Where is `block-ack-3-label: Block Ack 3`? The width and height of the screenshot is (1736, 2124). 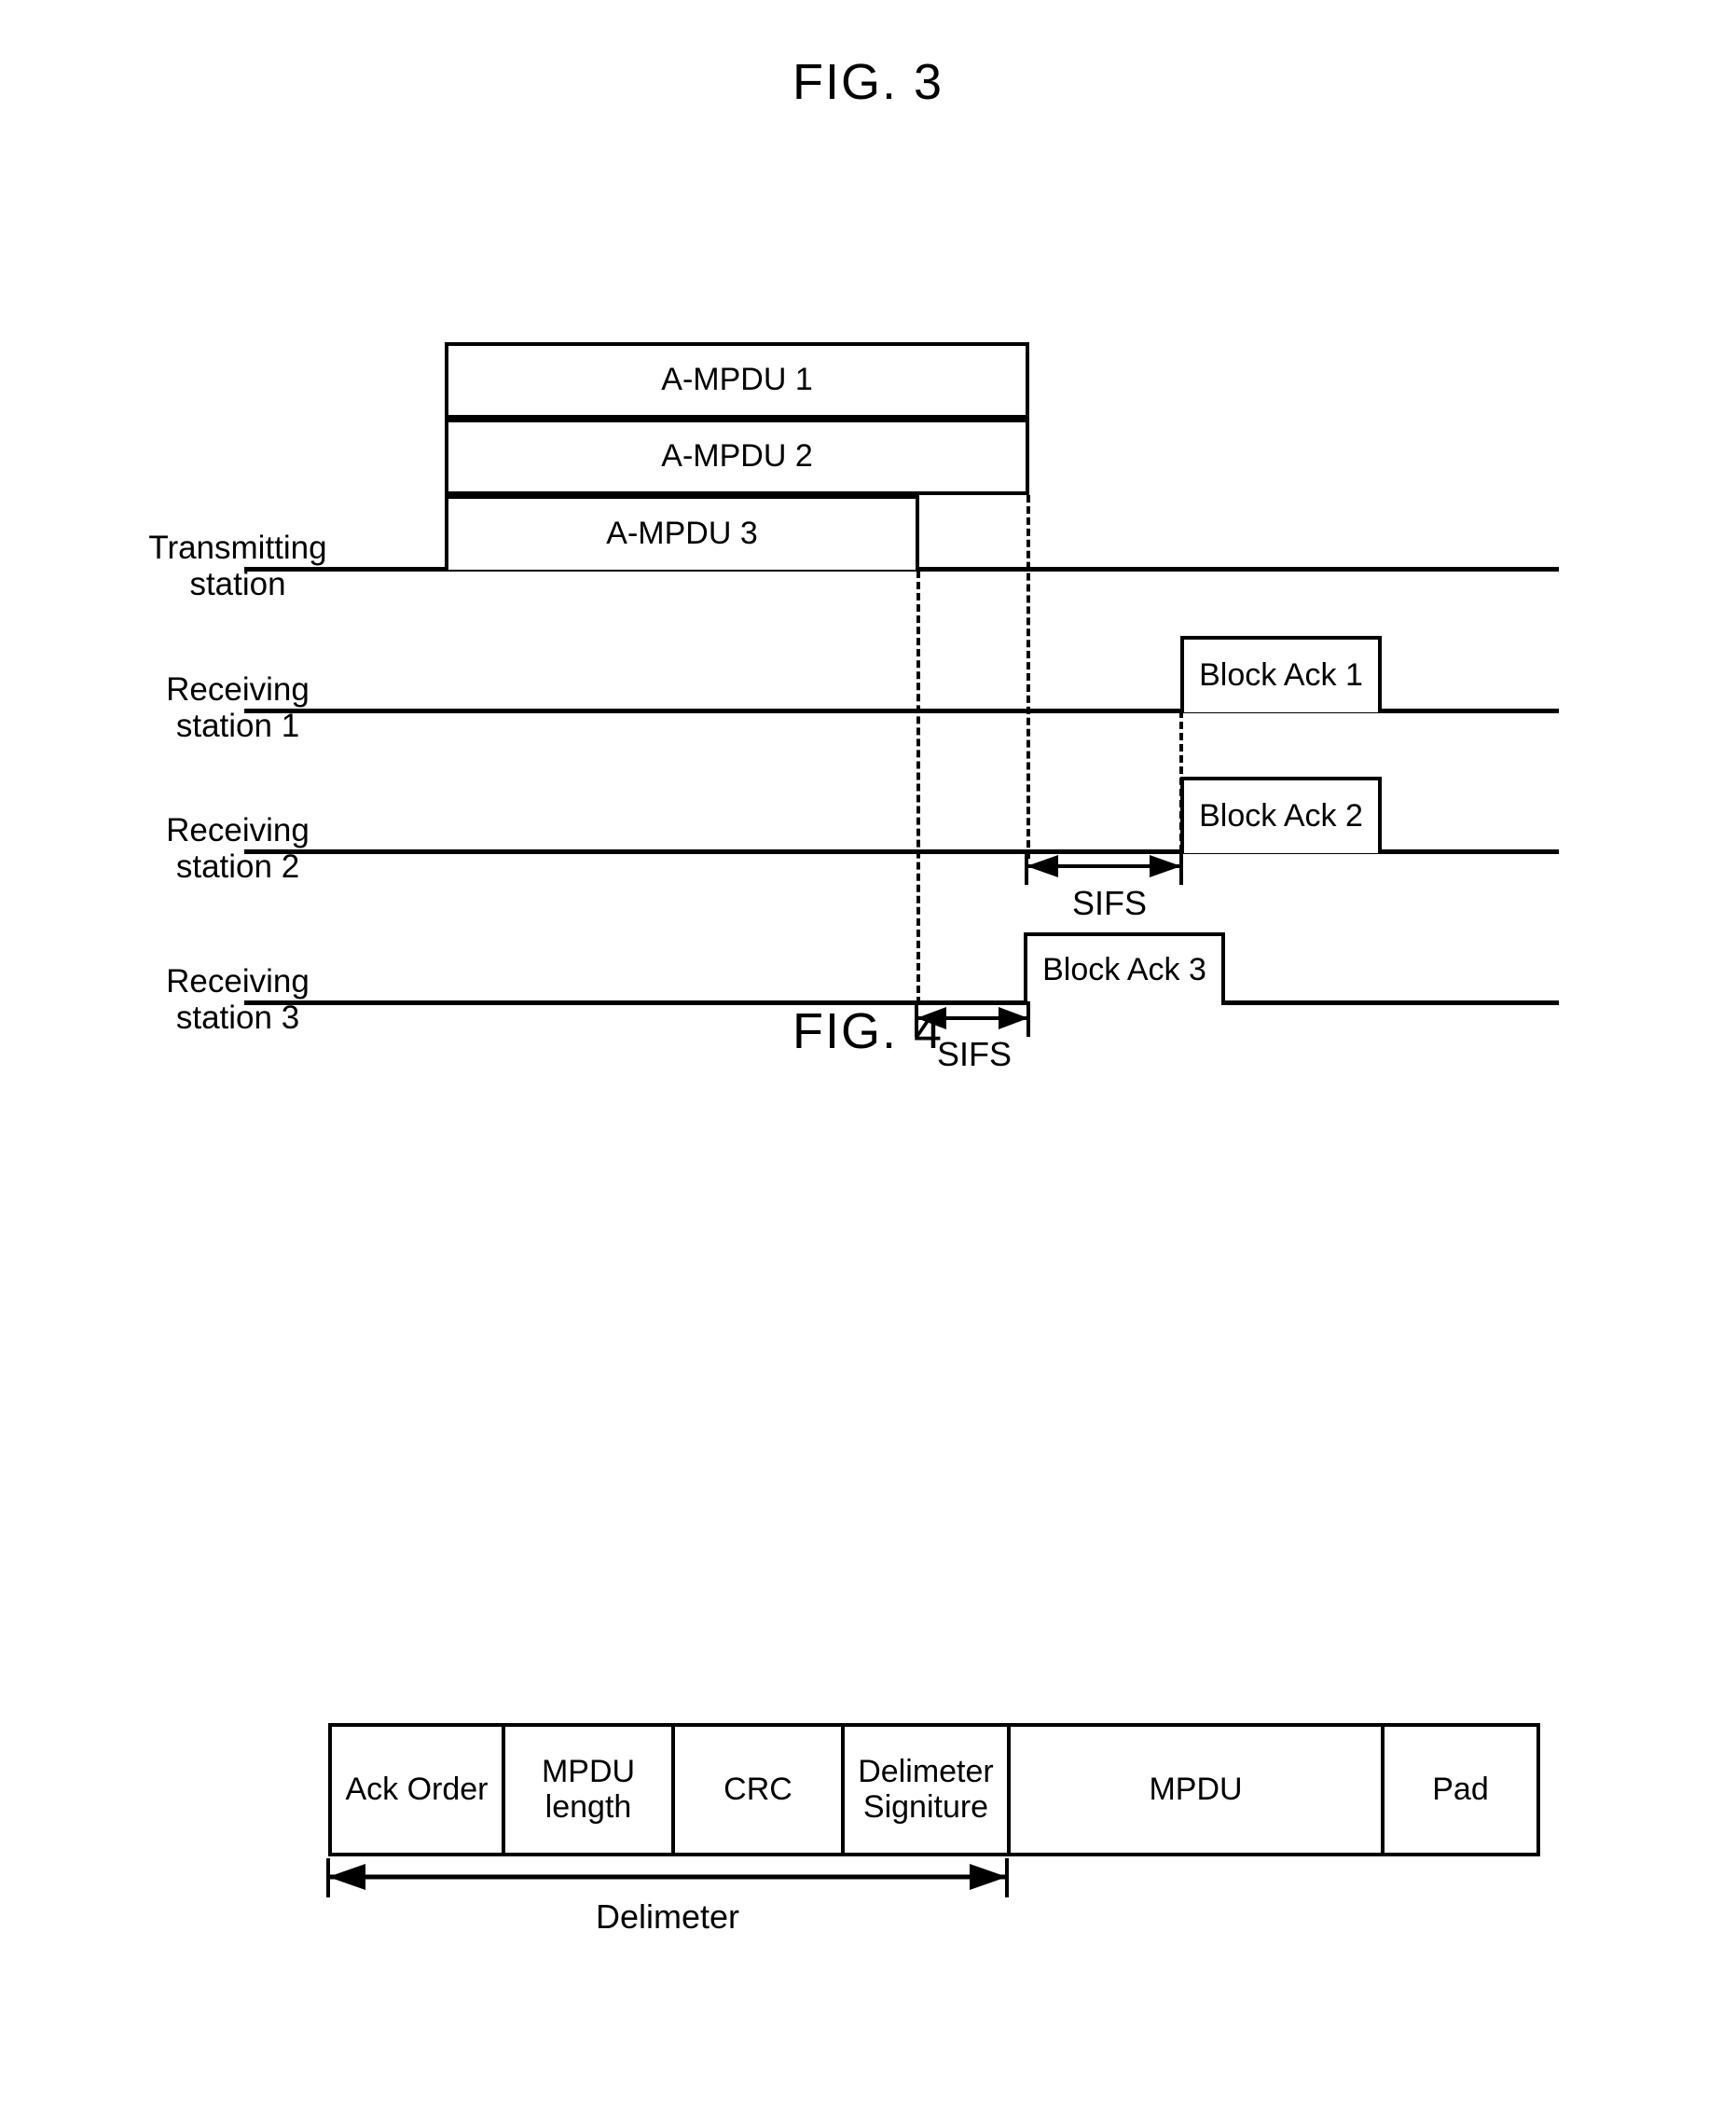
block-ack-3-label: Block Ack 3 is located at coordinates (1124, 970).